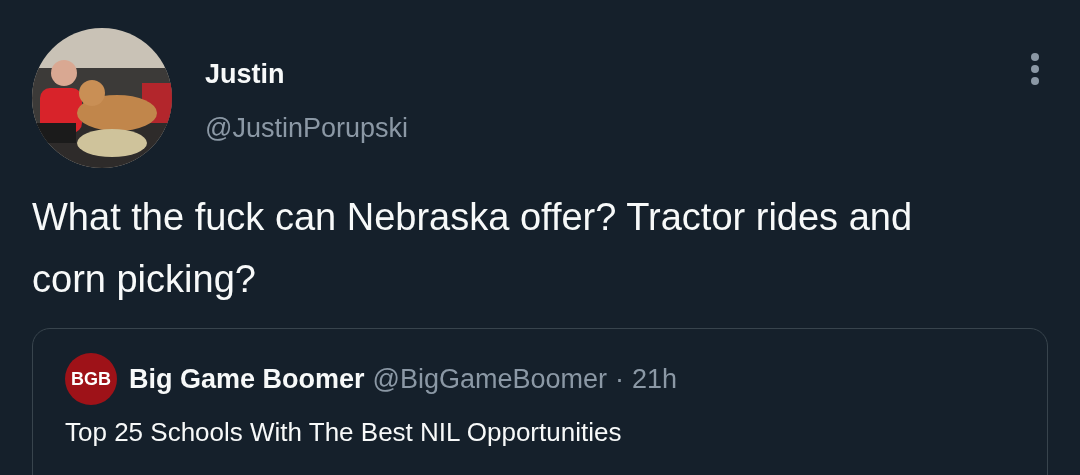  Describe the element at coordinates (1035, 69) in the screenshot. I see `more-icon` at that location.